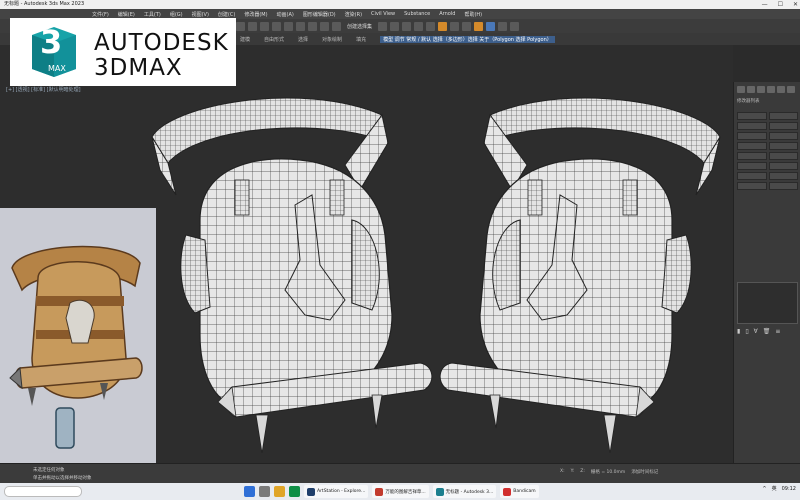 This screenshot has width=800, height=500. I want to click on menu-views: 视图(V), so click(200, 14).